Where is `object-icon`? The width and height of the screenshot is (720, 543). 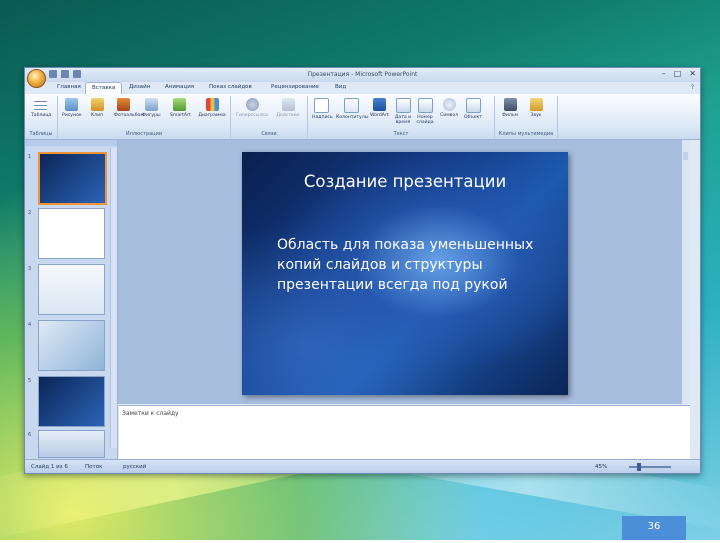 object-icon is located at coordinates (473, 105).